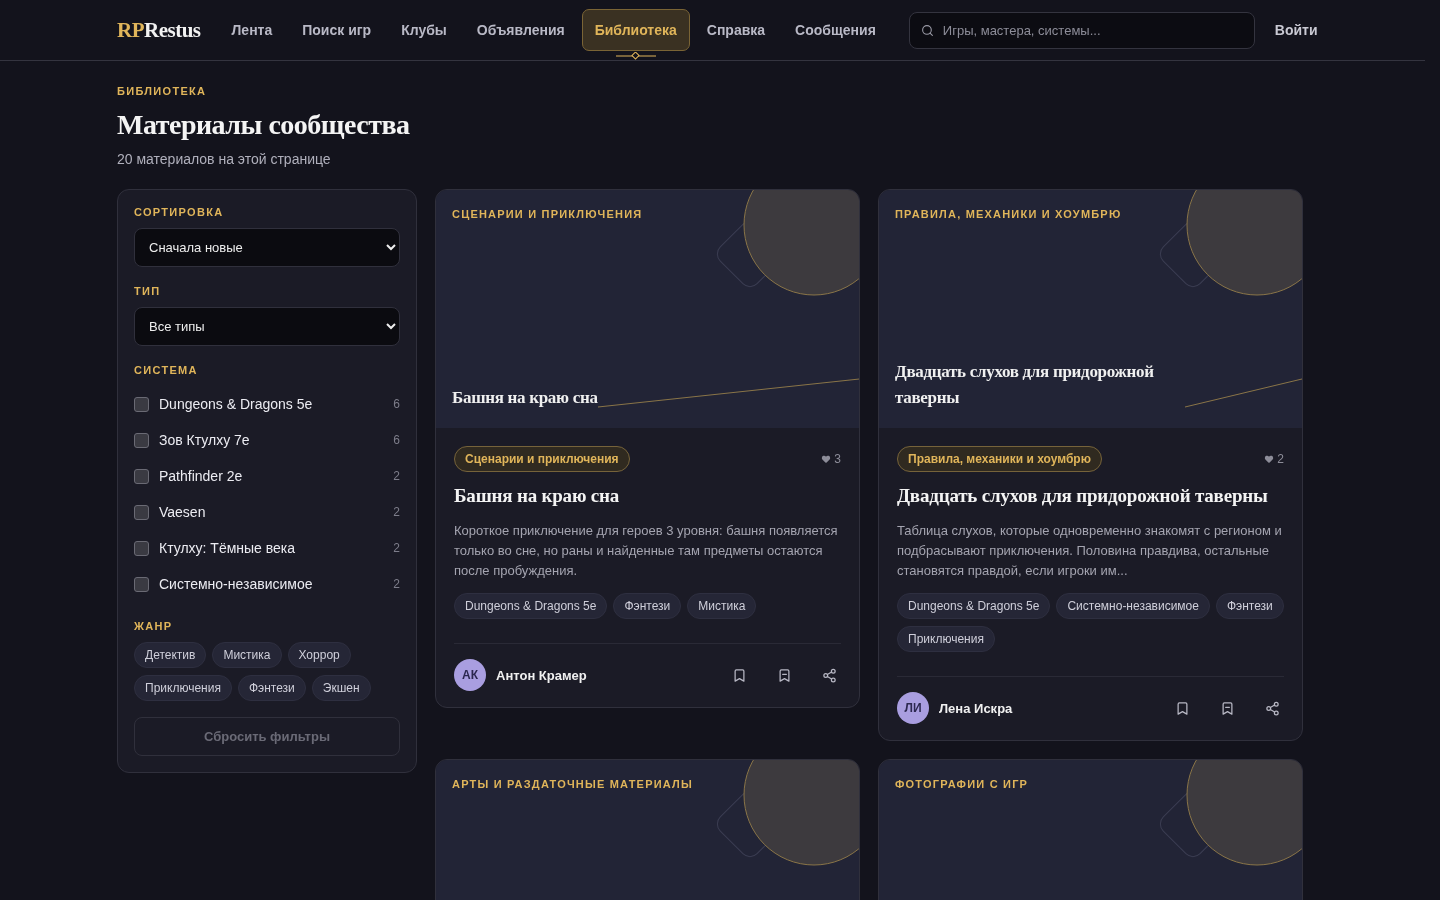 The height and width of the screenshot is (900, 1440). Describe the element at coordinates (1296, 30) in the screenshot. I see `login-link: Войти` at that location.